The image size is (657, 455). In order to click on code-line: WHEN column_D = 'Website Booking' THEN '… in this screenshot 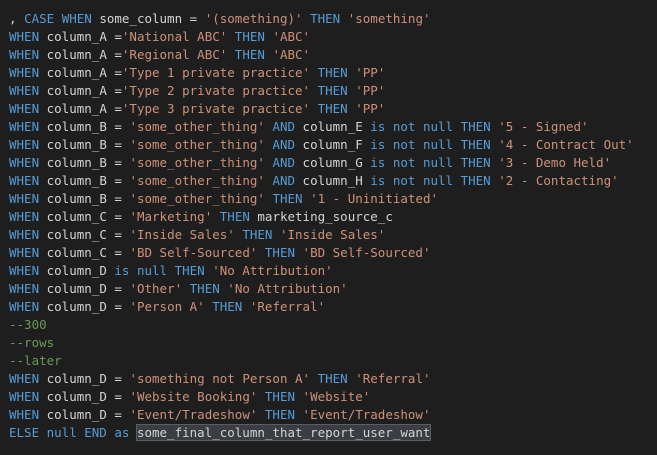, I will do `click(328, 397)`.